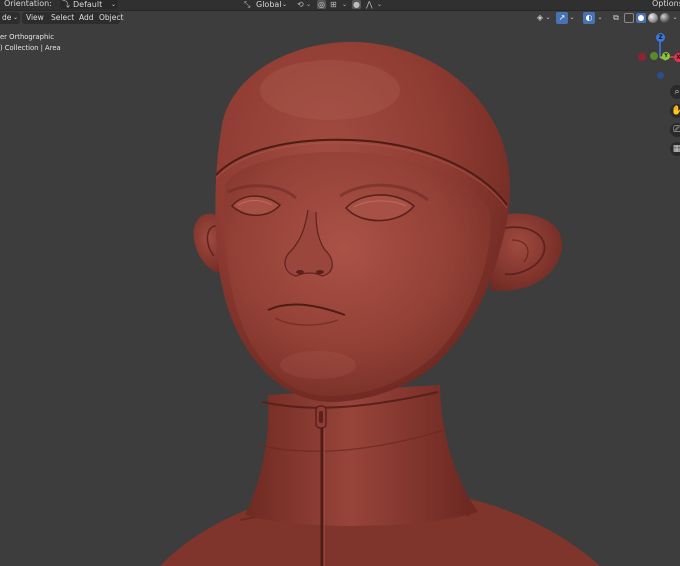 This screenshot has width=680, height=566. What do you see at coordinates (642, 57) in the screenshot?
I see `neg-x-axis-icon` at bounding box center [642, 57].